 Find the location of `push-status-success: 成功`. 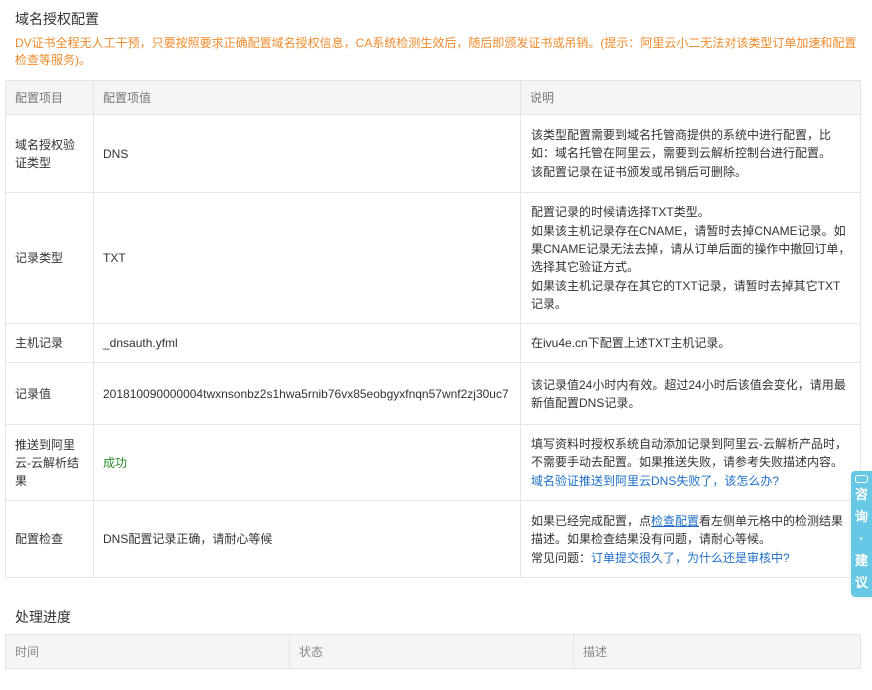

push-status-success: 成功 is located at coordinates (307, 462).